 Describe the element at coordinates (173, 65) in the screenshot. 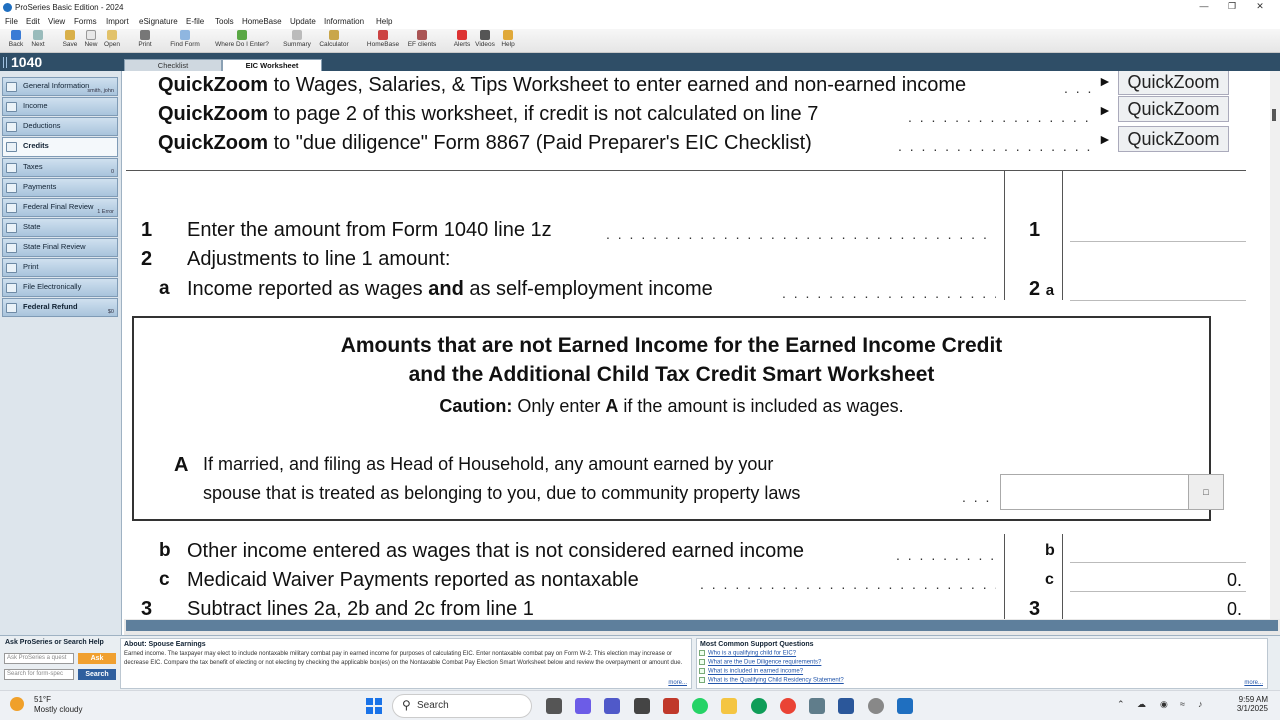

I see `tab-checklist: Checklist` at that location.